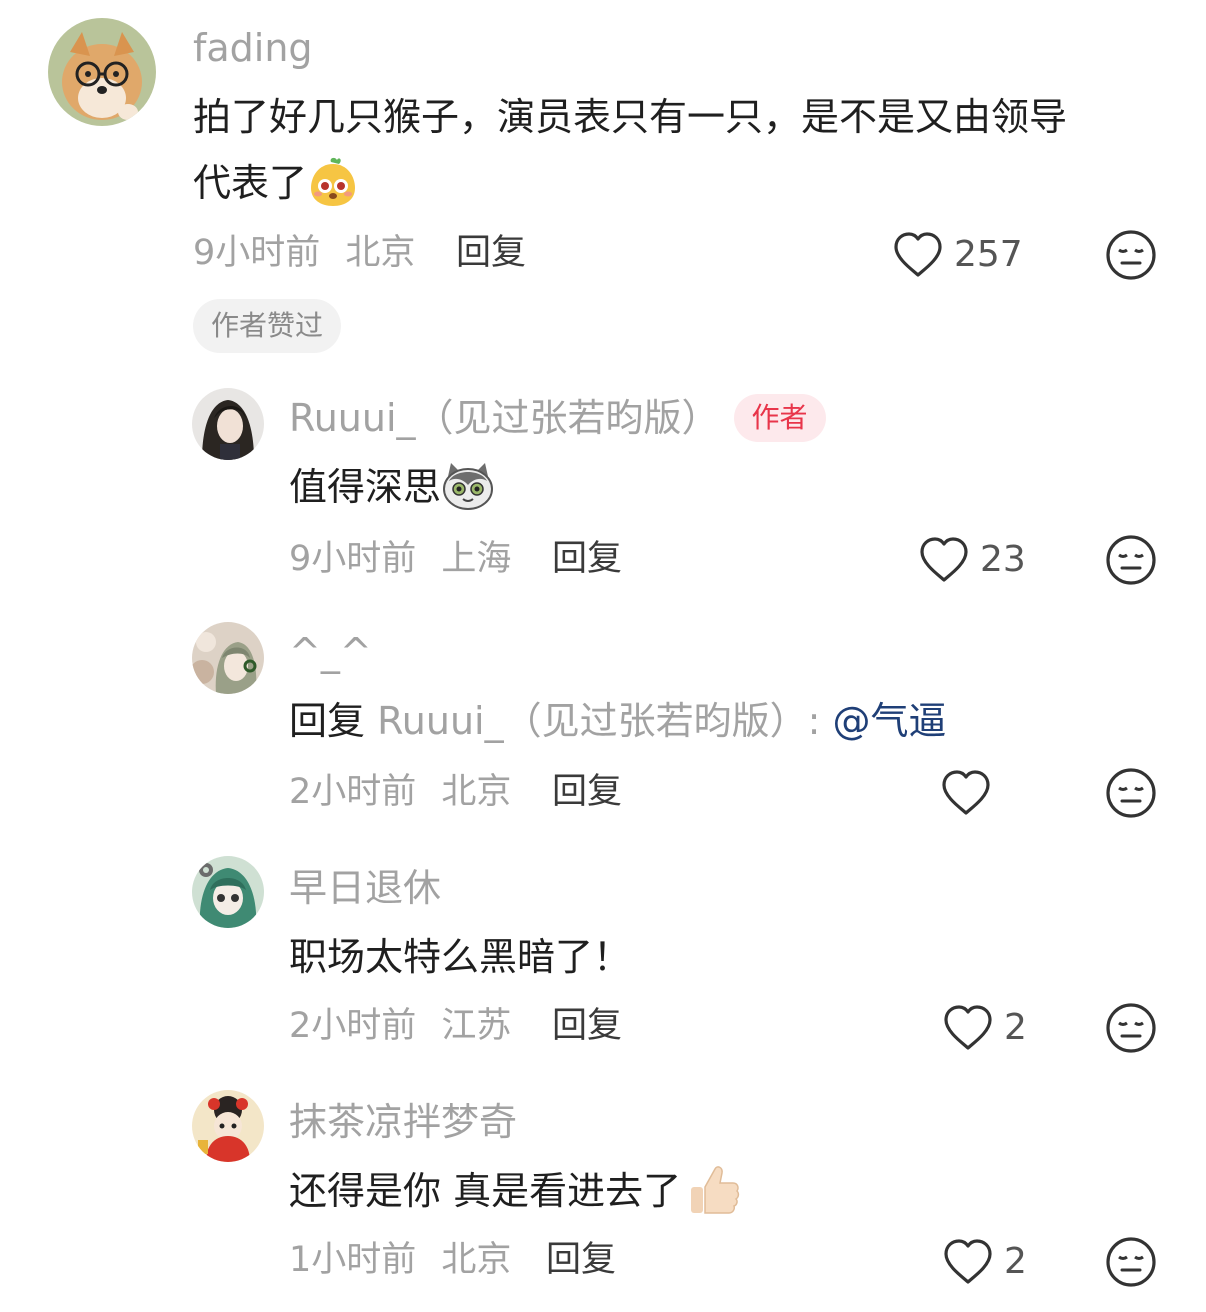  What do you see at coordinates (253, 48) in the screenshot?
I see `username: fading` at bounding box center [253, 48].